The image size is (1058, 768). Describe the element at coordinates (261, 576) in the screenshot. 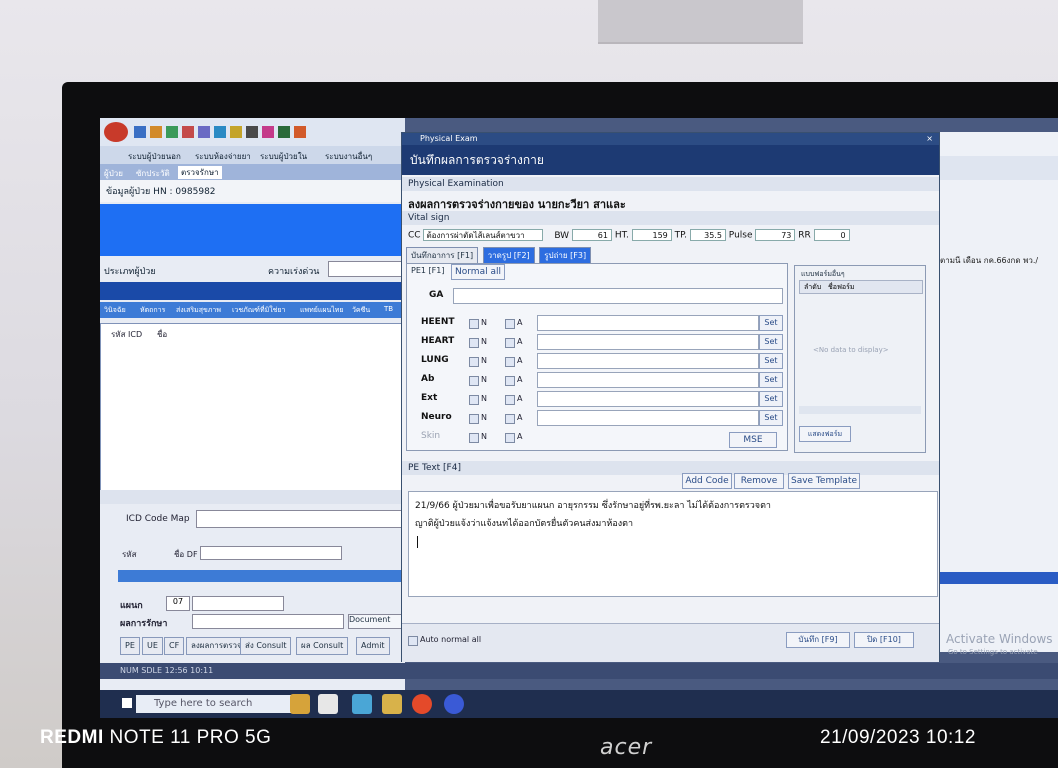

I see `sub-navigator` at that location.